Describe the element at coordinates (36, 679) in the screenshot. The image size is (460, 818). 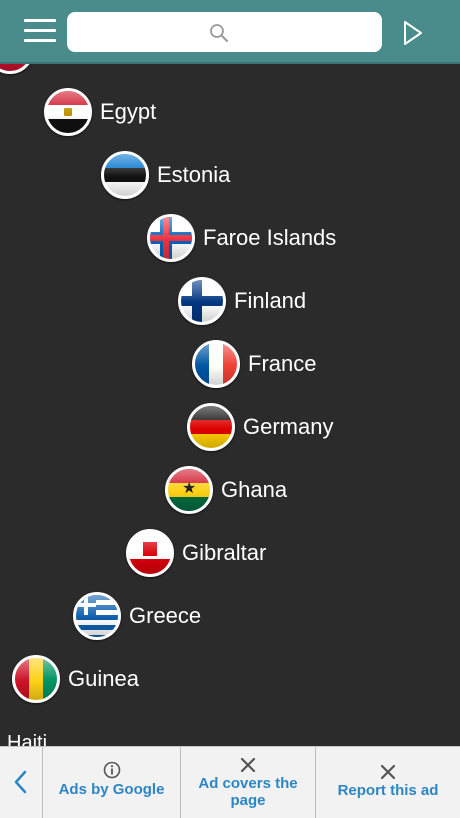
I see `guinea-flag-icon` at that location.